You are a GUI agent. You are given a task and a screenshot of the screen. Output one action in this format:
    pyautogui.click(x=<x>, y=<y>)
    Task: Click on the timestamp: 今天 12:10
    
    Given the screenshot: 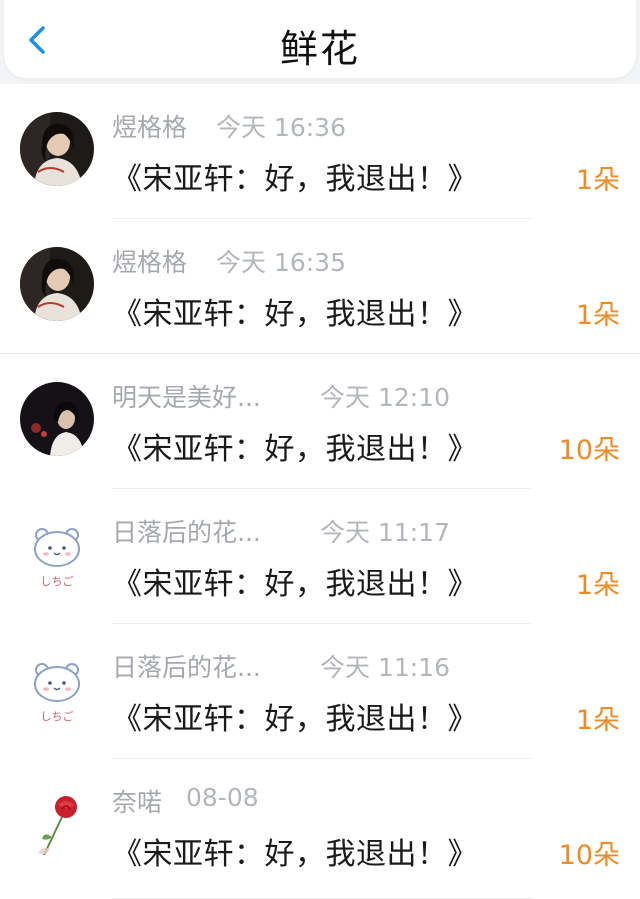 What is the action you would take?
    pyautogui.click(x=385, y=397)
    